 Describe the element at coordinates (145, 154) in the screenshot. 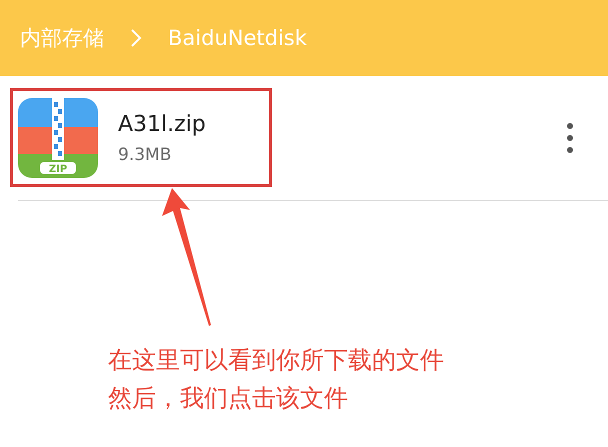

I see `file-size: 9.3MB` at that location.